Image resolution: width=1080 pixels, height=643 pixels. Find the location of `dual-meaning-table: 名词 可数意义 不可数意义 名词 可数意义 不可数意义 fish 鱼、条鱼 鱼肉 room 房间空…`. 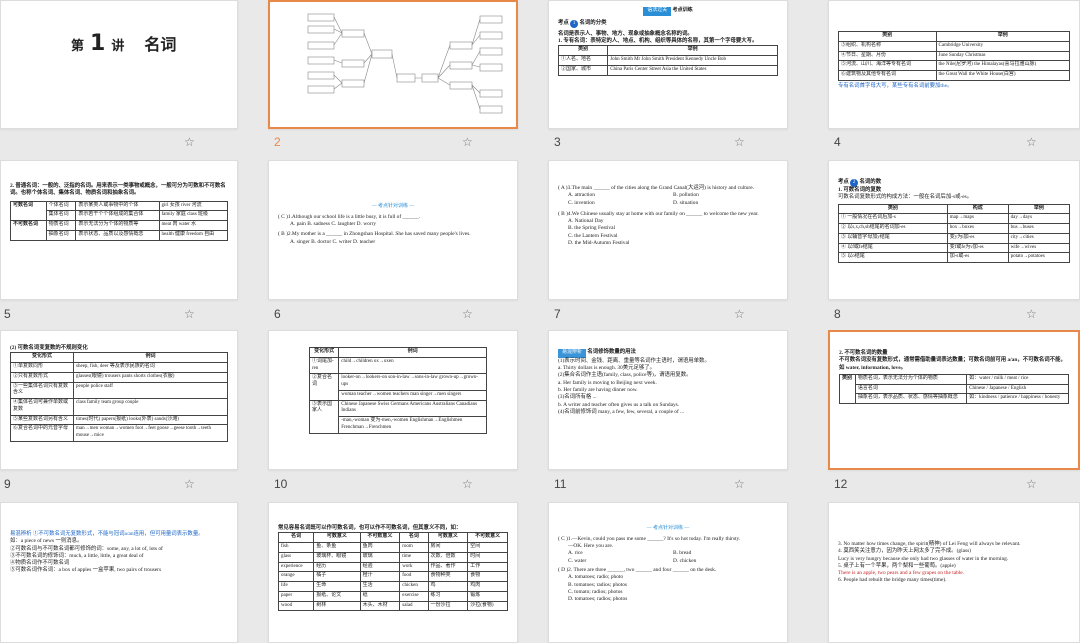

dual-meaning-table: 名词 可数意义 不可数意义 名词 可数意义 不可数意义 fish 鱼、条鱼 鱼肉 room 房间空… is located at coordinates (392, 572).